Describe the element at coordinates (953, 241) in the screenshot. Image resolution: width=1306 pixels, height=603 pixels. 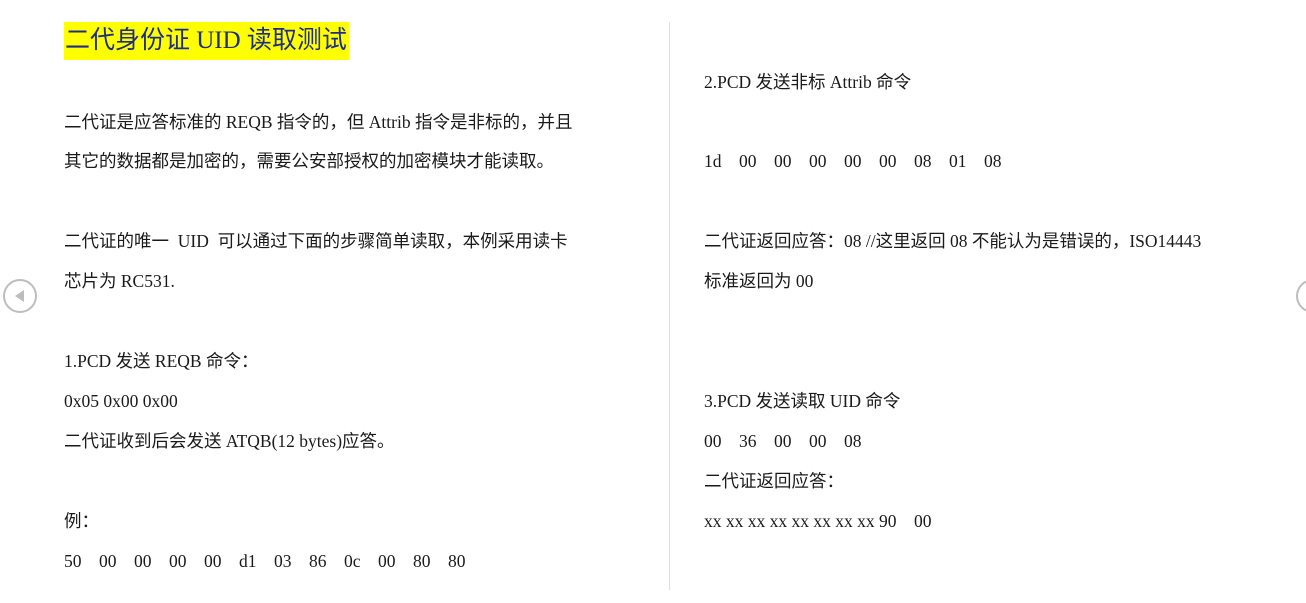
I see `paragraph-line: 二代证返回应答：08 //这里返回 08 不能认为是错误的，ISO14443` at that location.